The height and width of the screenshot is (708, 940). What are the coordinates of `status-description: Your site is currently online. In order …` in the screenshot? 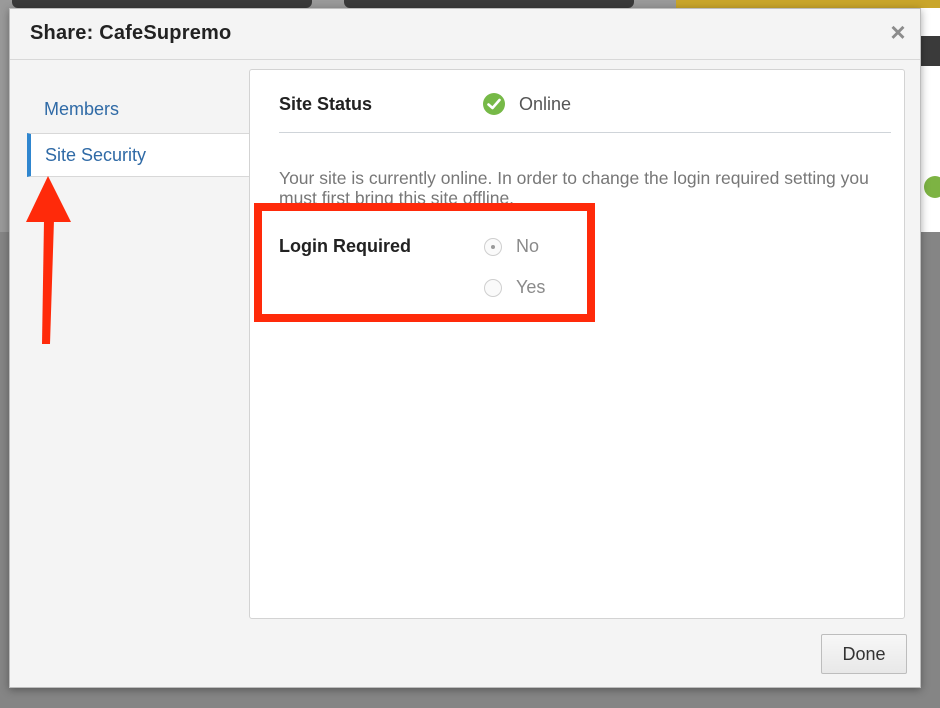 It's located at (574, 188).